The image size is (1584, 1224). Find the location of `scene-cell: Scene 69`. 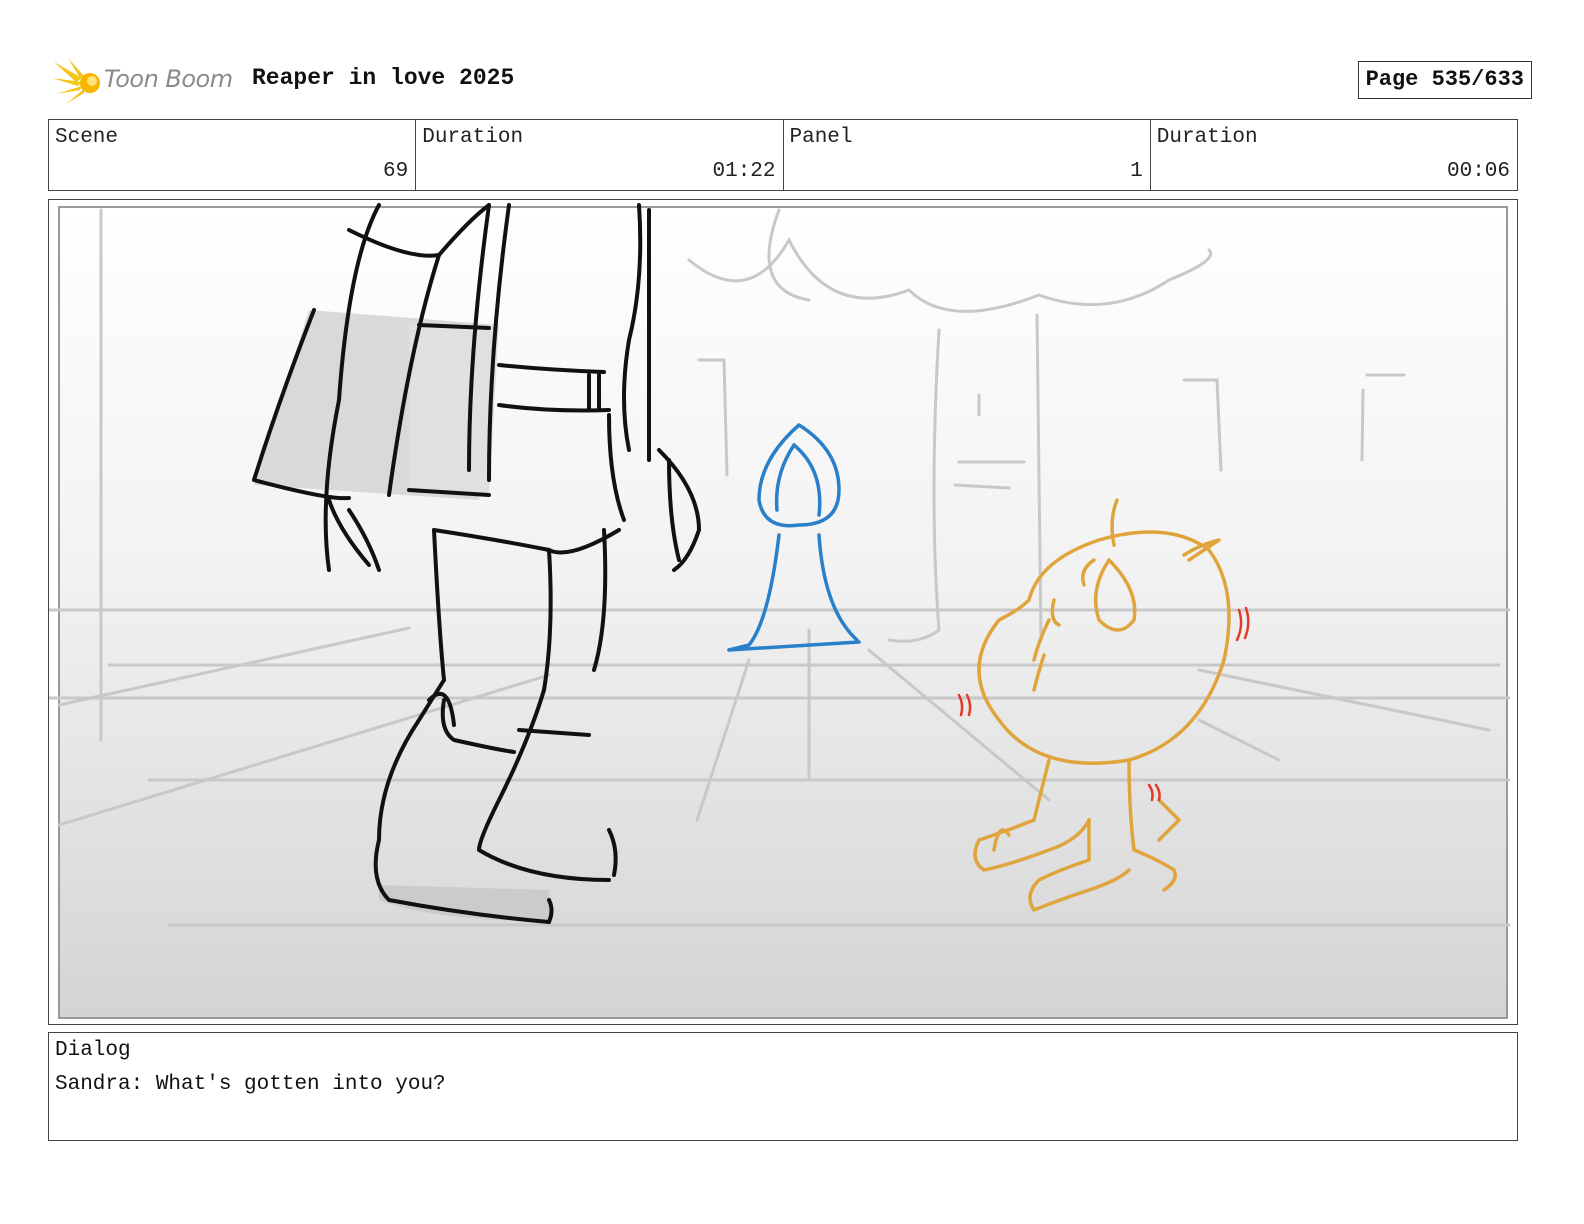

scene-cell: Scene 69 is located at coordinates (233, 155).